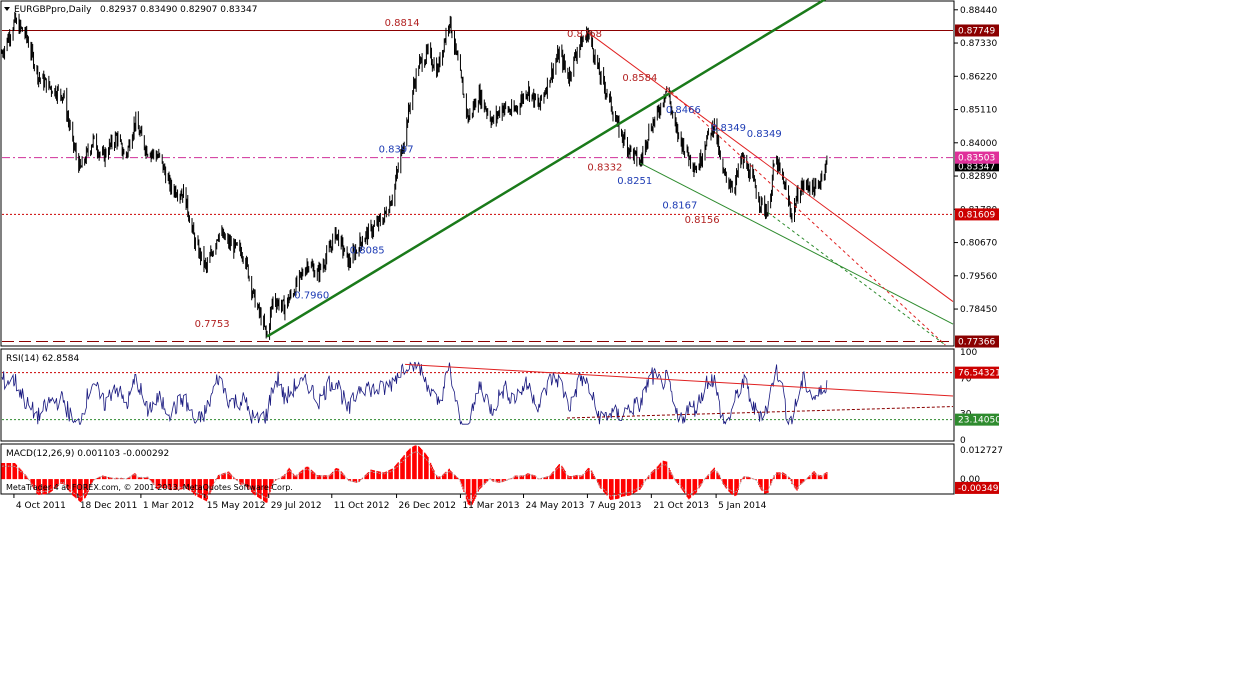  I want to click on macd-badge: -0.00349, so click(978, 489).